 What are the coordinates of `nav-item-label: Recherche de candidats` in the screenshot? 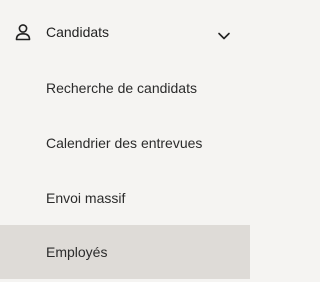 It's located at (121, 88).